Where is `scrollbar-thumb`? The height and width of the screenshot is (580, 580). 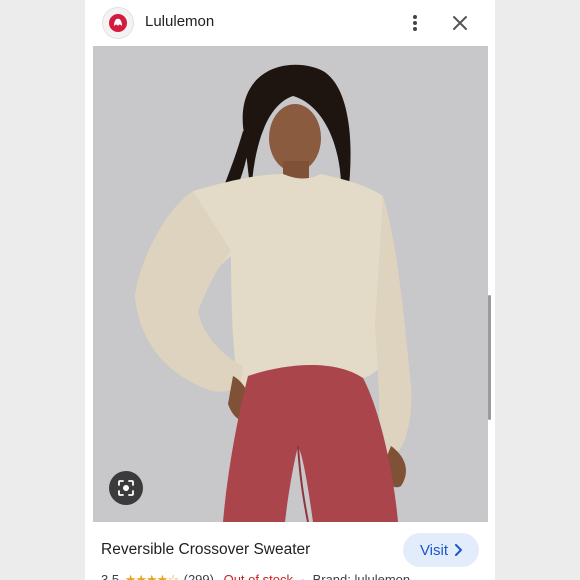 scrollbar-thumb is located at coordinates (489, 357).